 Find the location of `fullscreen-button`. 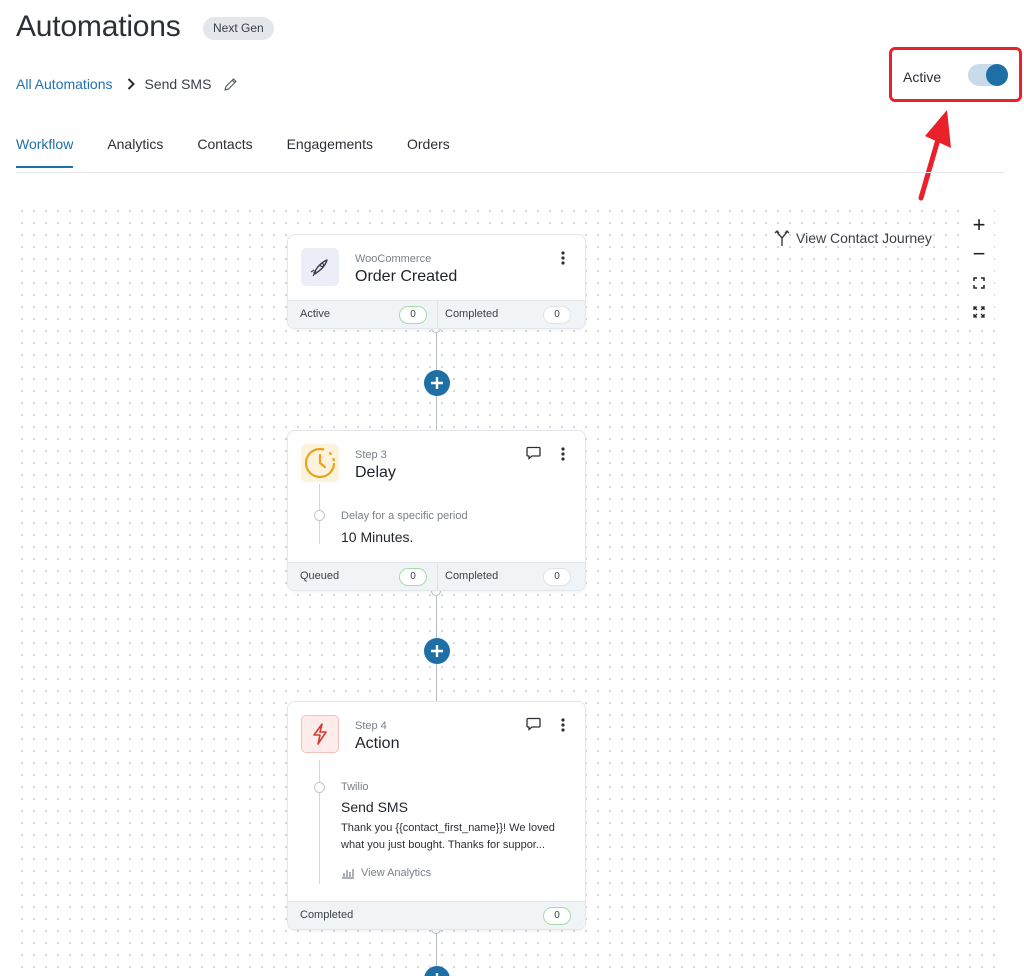

fullscreen-button is located at coordinates (979, 312).